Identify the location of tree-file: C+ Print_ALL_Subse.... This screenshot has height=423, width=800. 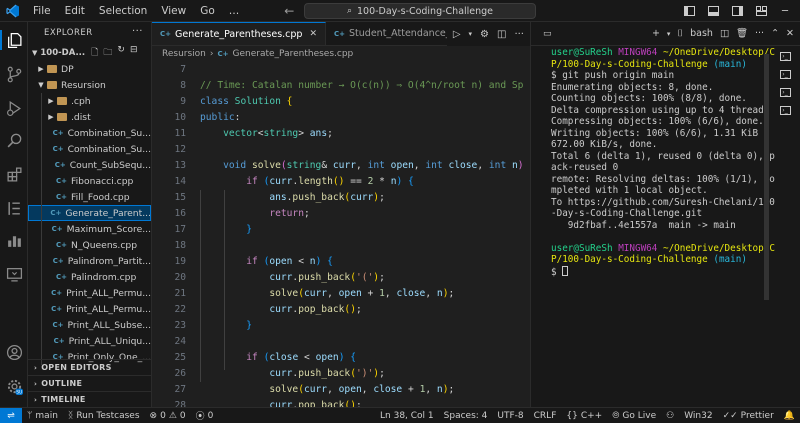
(89, 325).